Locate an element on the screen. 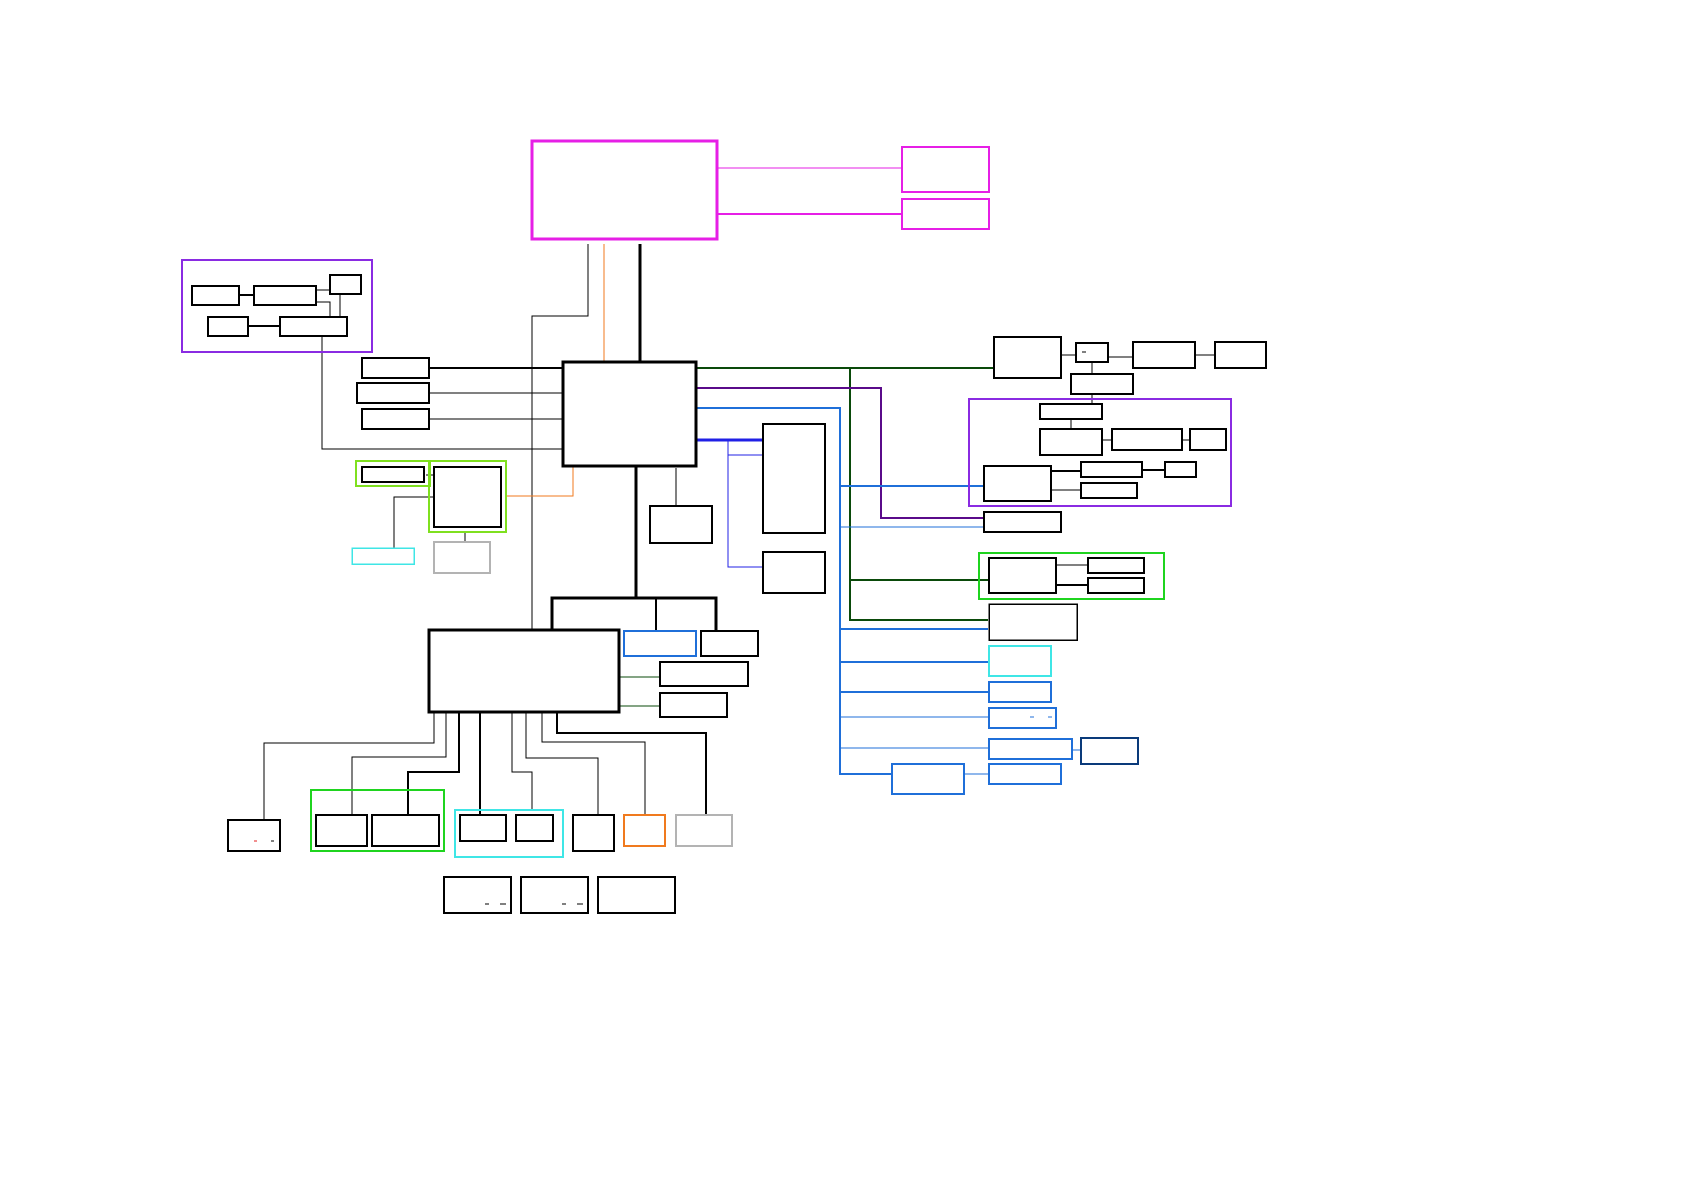 This screenshot has width=1685, height=1191. block-pl-a is located at coordinates (215, 295).